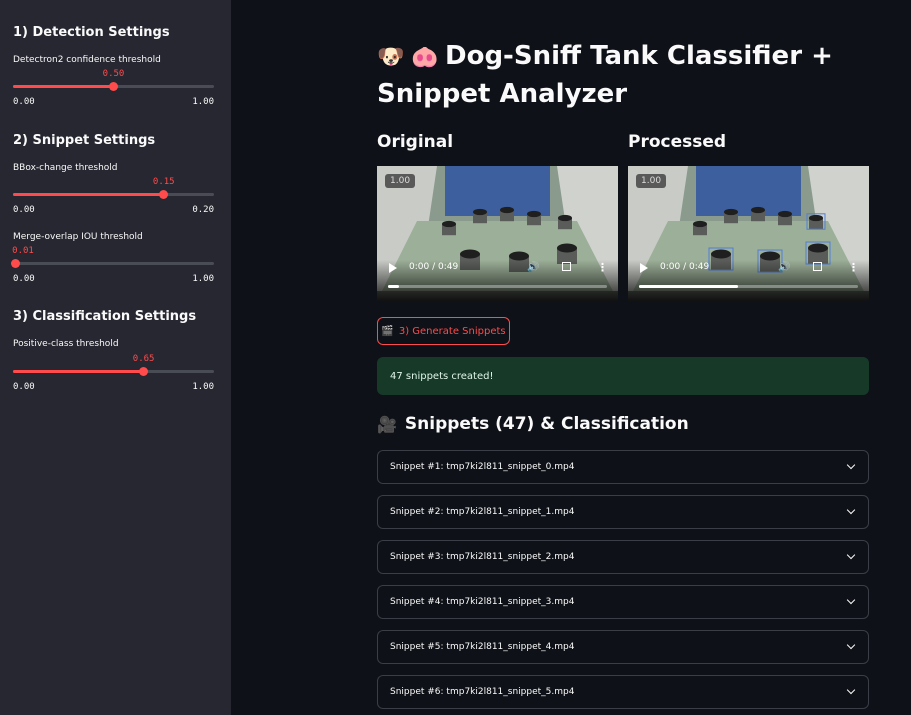 The height and width of the screenshot is (715, 911). Describe the element at coordinates (143, 359) in the screenshot. I see `slider-value: 0.65` at that location.